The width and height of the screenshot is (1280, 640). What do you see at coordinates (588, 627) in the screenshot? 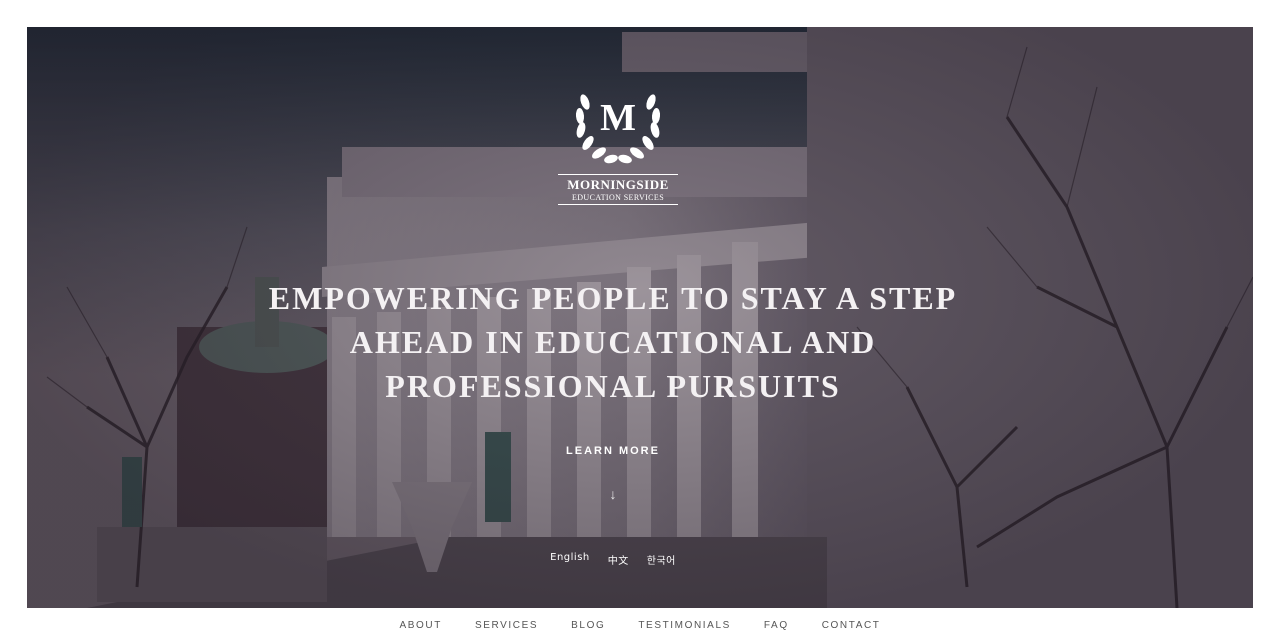
I see `nav-item-blog: BLOG` at bounding box center [588, 627].